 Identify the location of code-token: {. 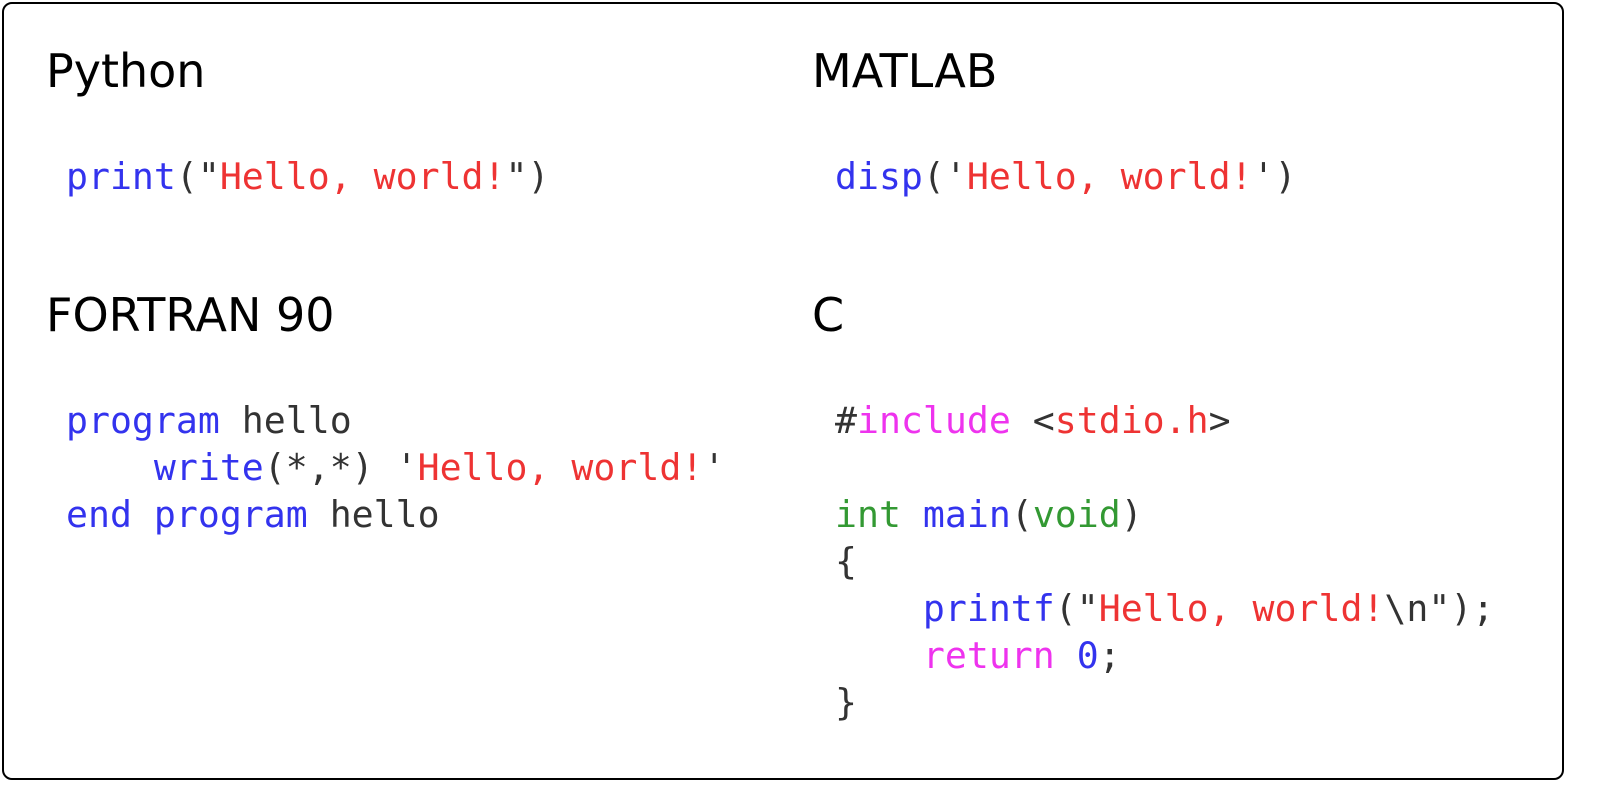
(846, 561).